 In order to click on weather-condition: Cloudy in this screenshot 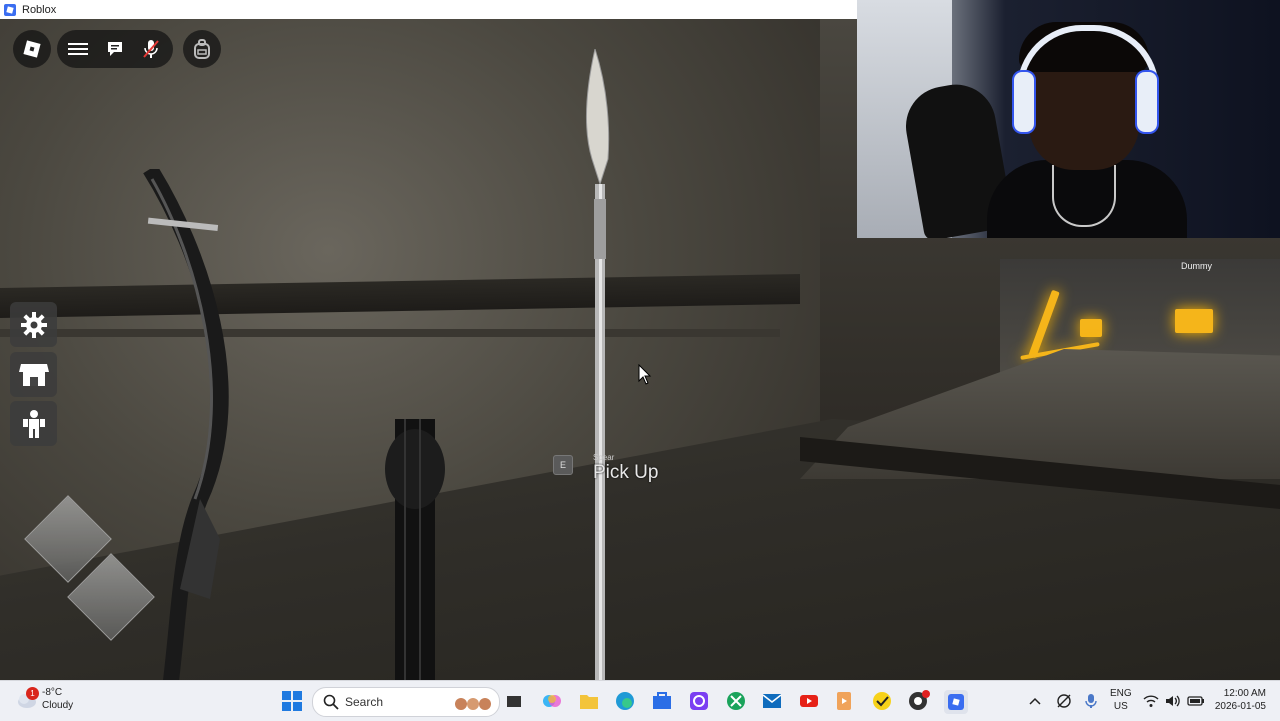, I will do `click(58, 705)`.